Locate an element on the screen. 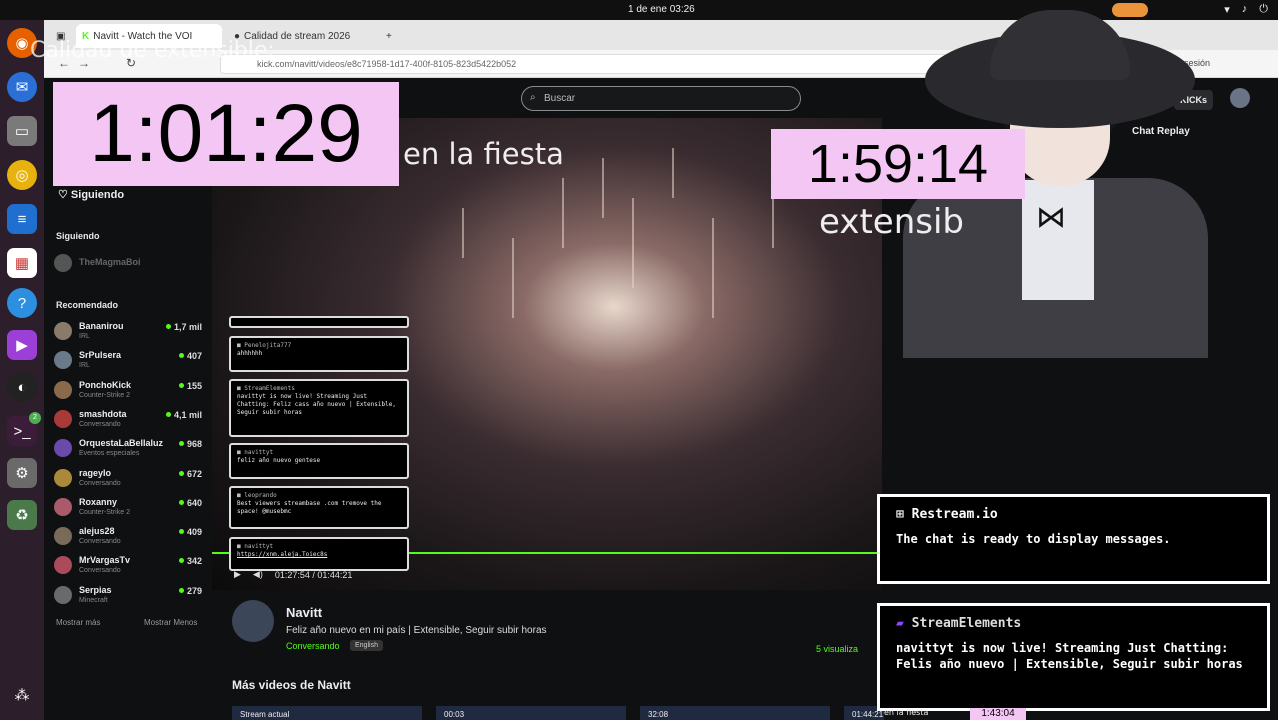 Image resolution: width=1278 pixels, height=720 pixels. sidebar-channel-item: Bananirou IRL 1,7 mil is located at coordinates (129, 333).